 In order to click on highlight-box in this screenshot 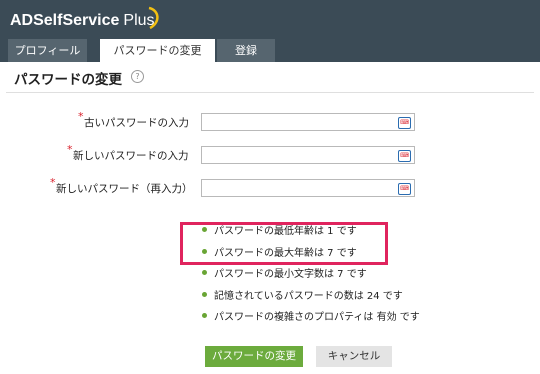, I will do `click(284, 243)`.